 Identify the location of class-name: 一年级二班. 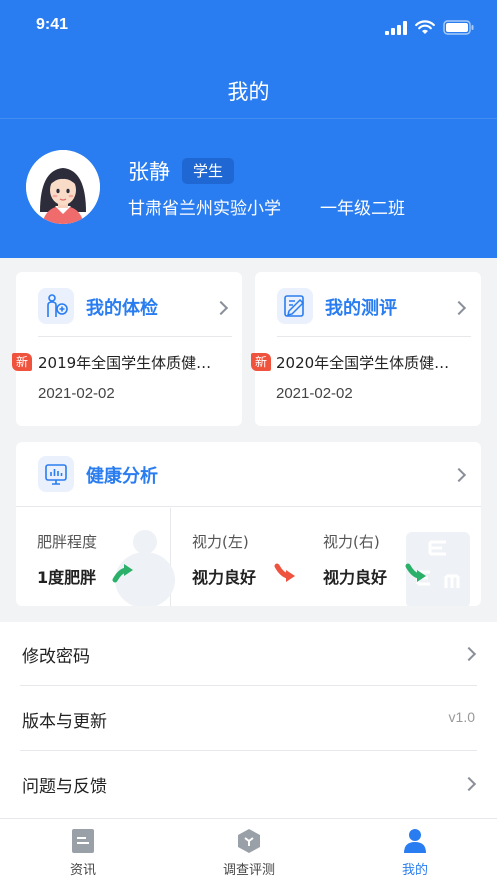
(362, 209).